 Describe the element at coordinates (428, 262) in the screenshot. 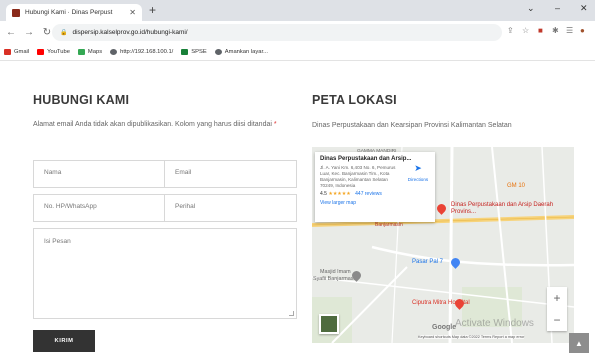

I see `map-label-pasar: Pasar Pal 7` at that location.